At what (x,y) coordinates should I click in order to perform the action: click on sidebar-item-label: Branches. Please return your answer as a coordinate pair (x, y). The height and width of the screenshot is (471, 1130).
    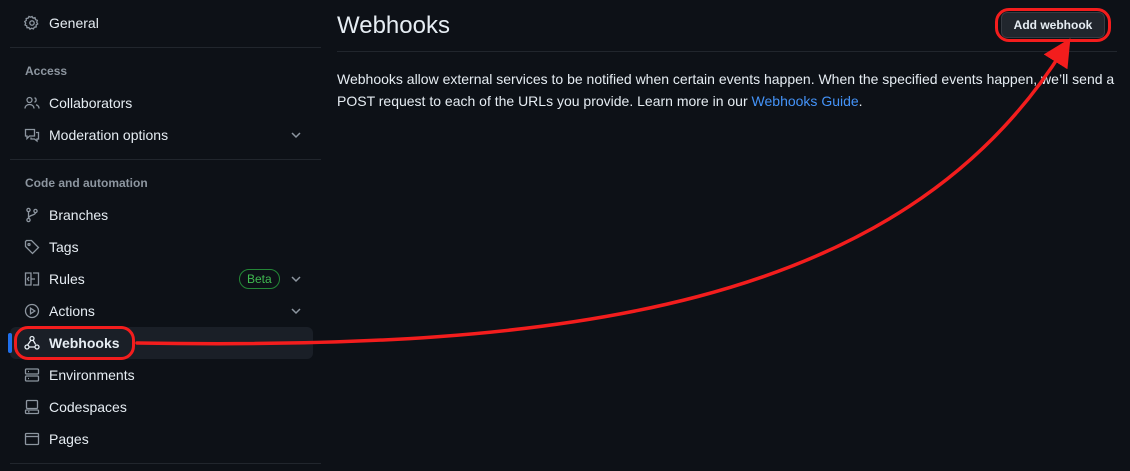
    Looking at the image, I should click on (79, 215).